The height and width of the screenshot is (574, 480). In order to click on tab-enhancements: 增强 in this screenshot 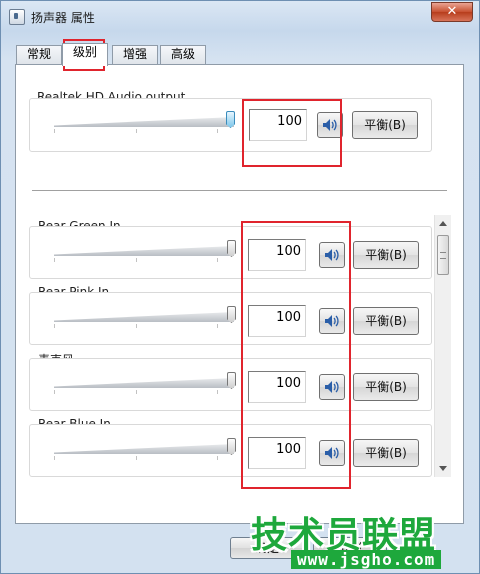, I will do `click(135, 54)`.